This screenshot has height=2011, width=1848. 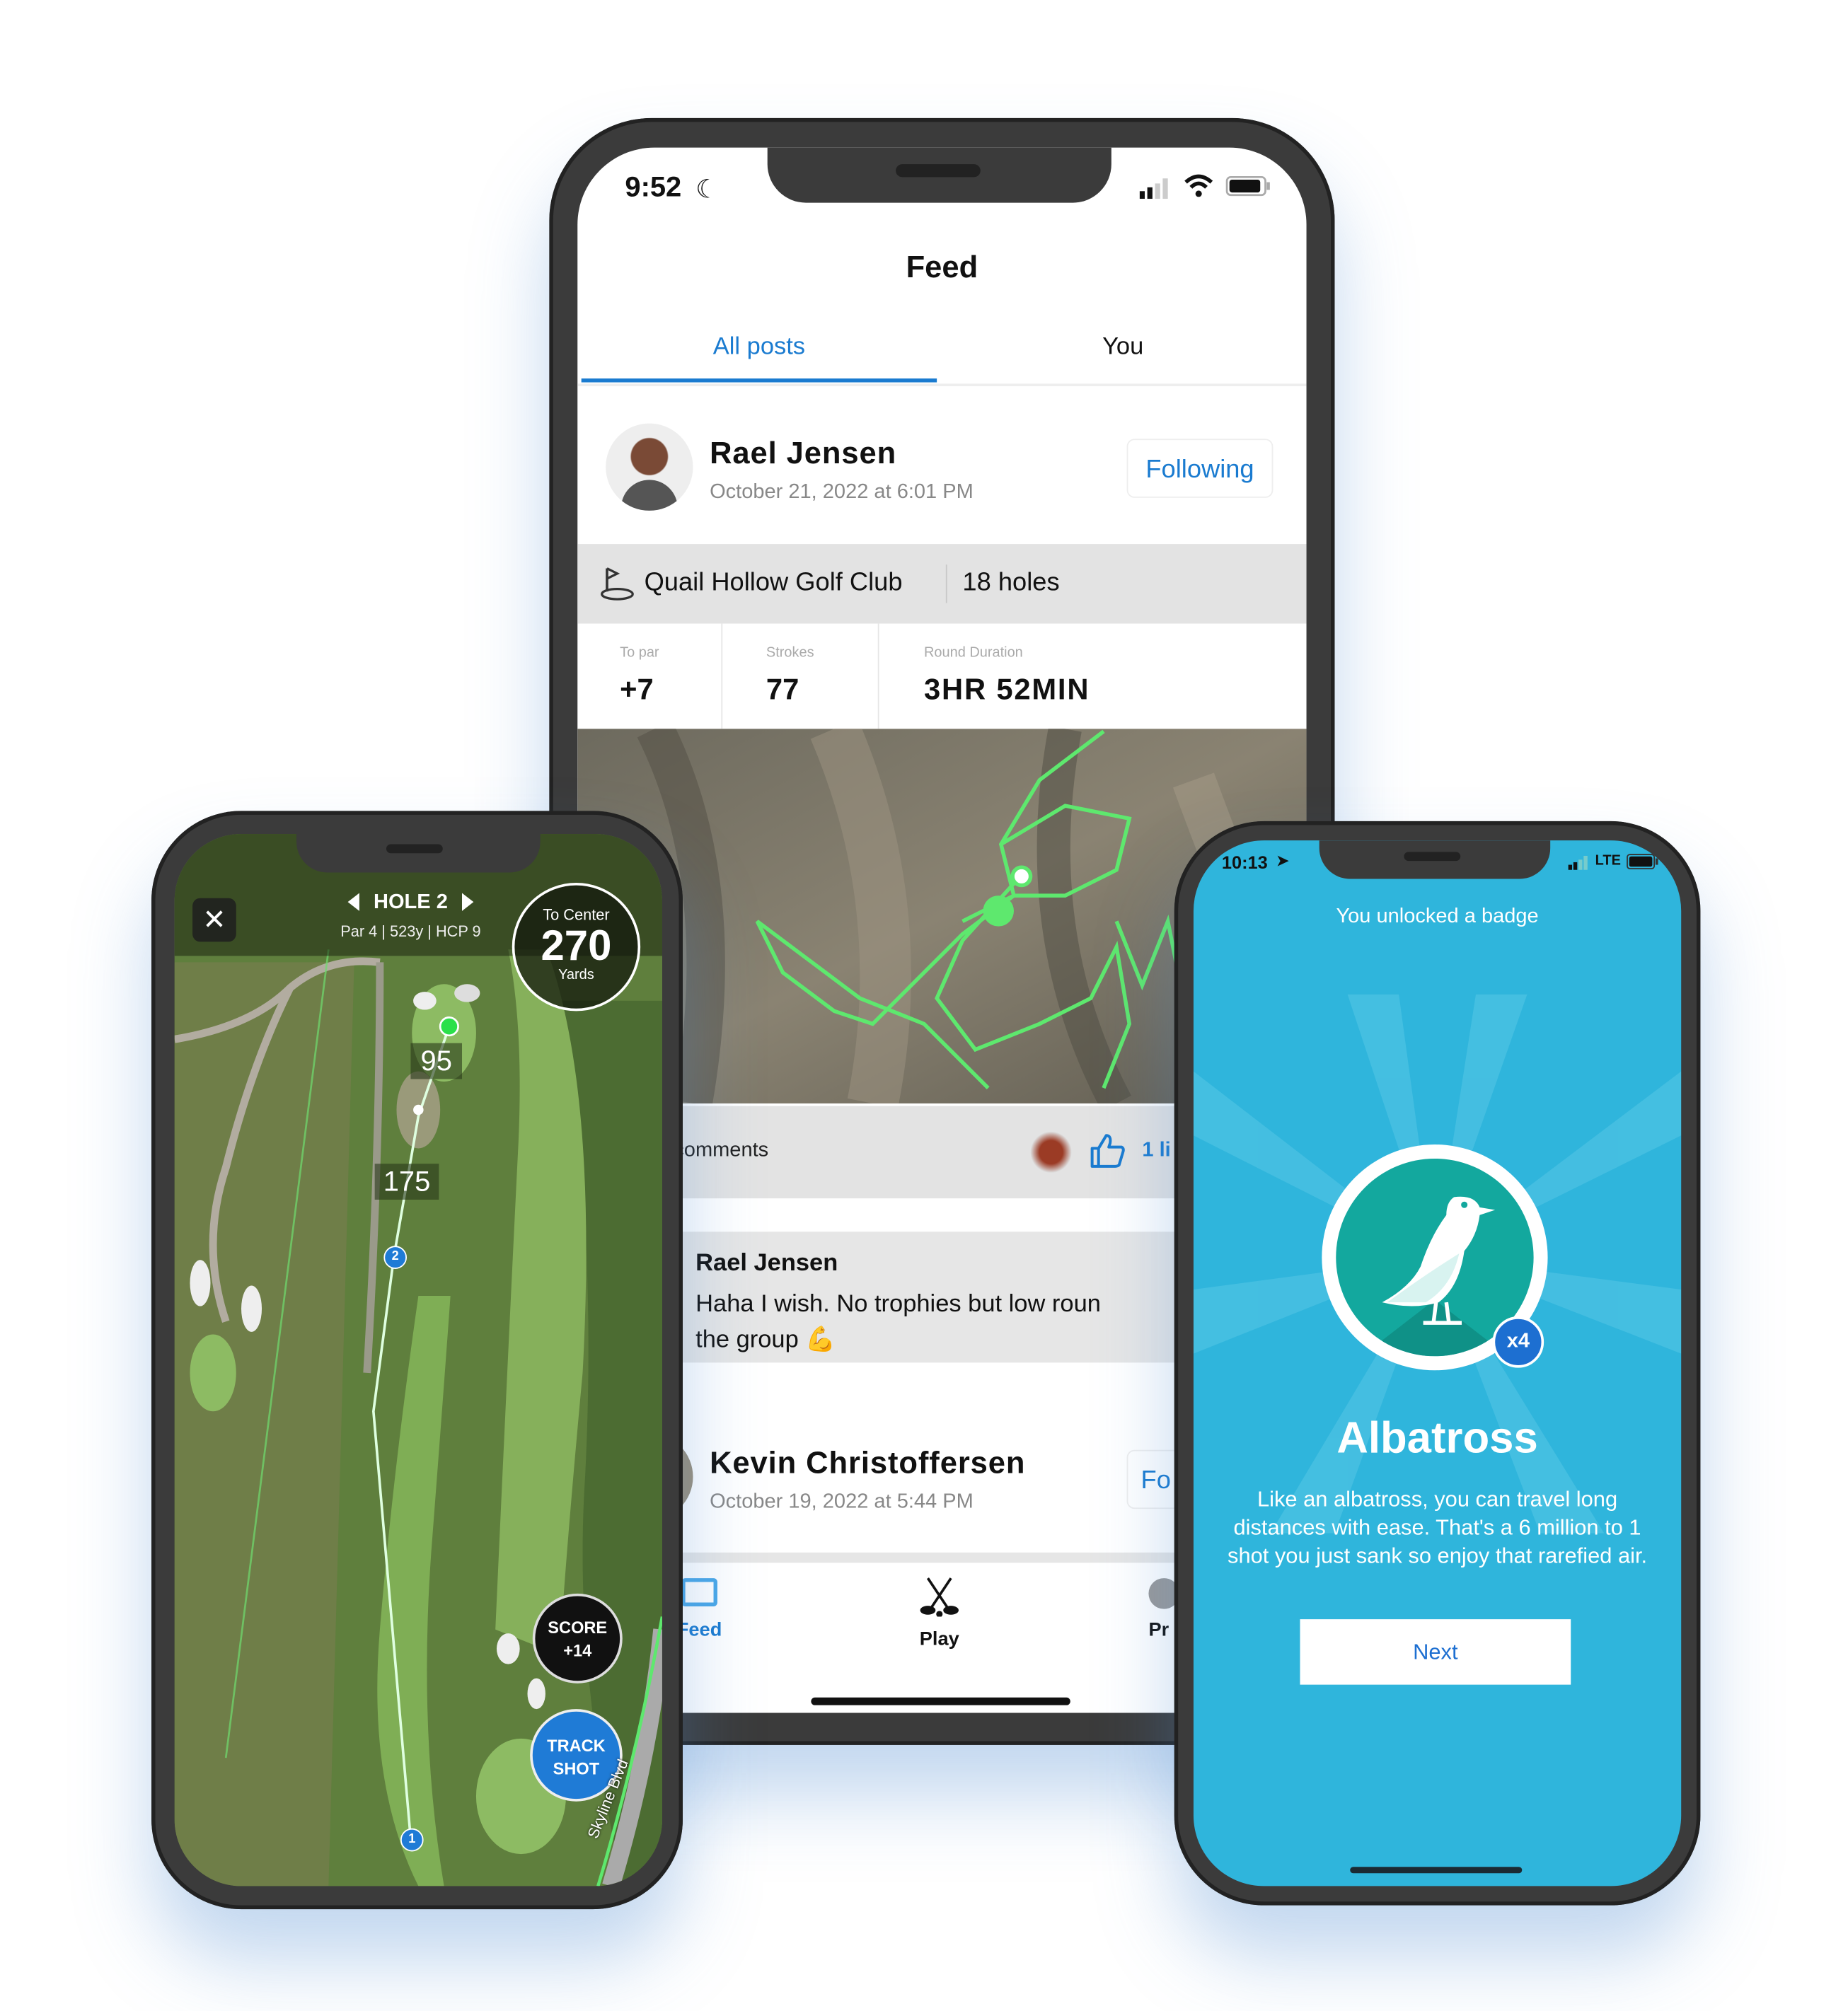 What do you see at coordinates (790, 653) in the screenshot?
I see `stat-label: Strokes` at bounding box center [790, 653].